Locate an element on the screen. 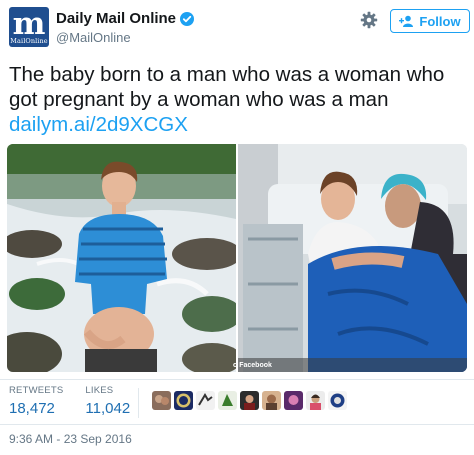 This screenshot has width=474, height=455. likes-stat: LIKES 11,042 is located at coordinates (107, 401).